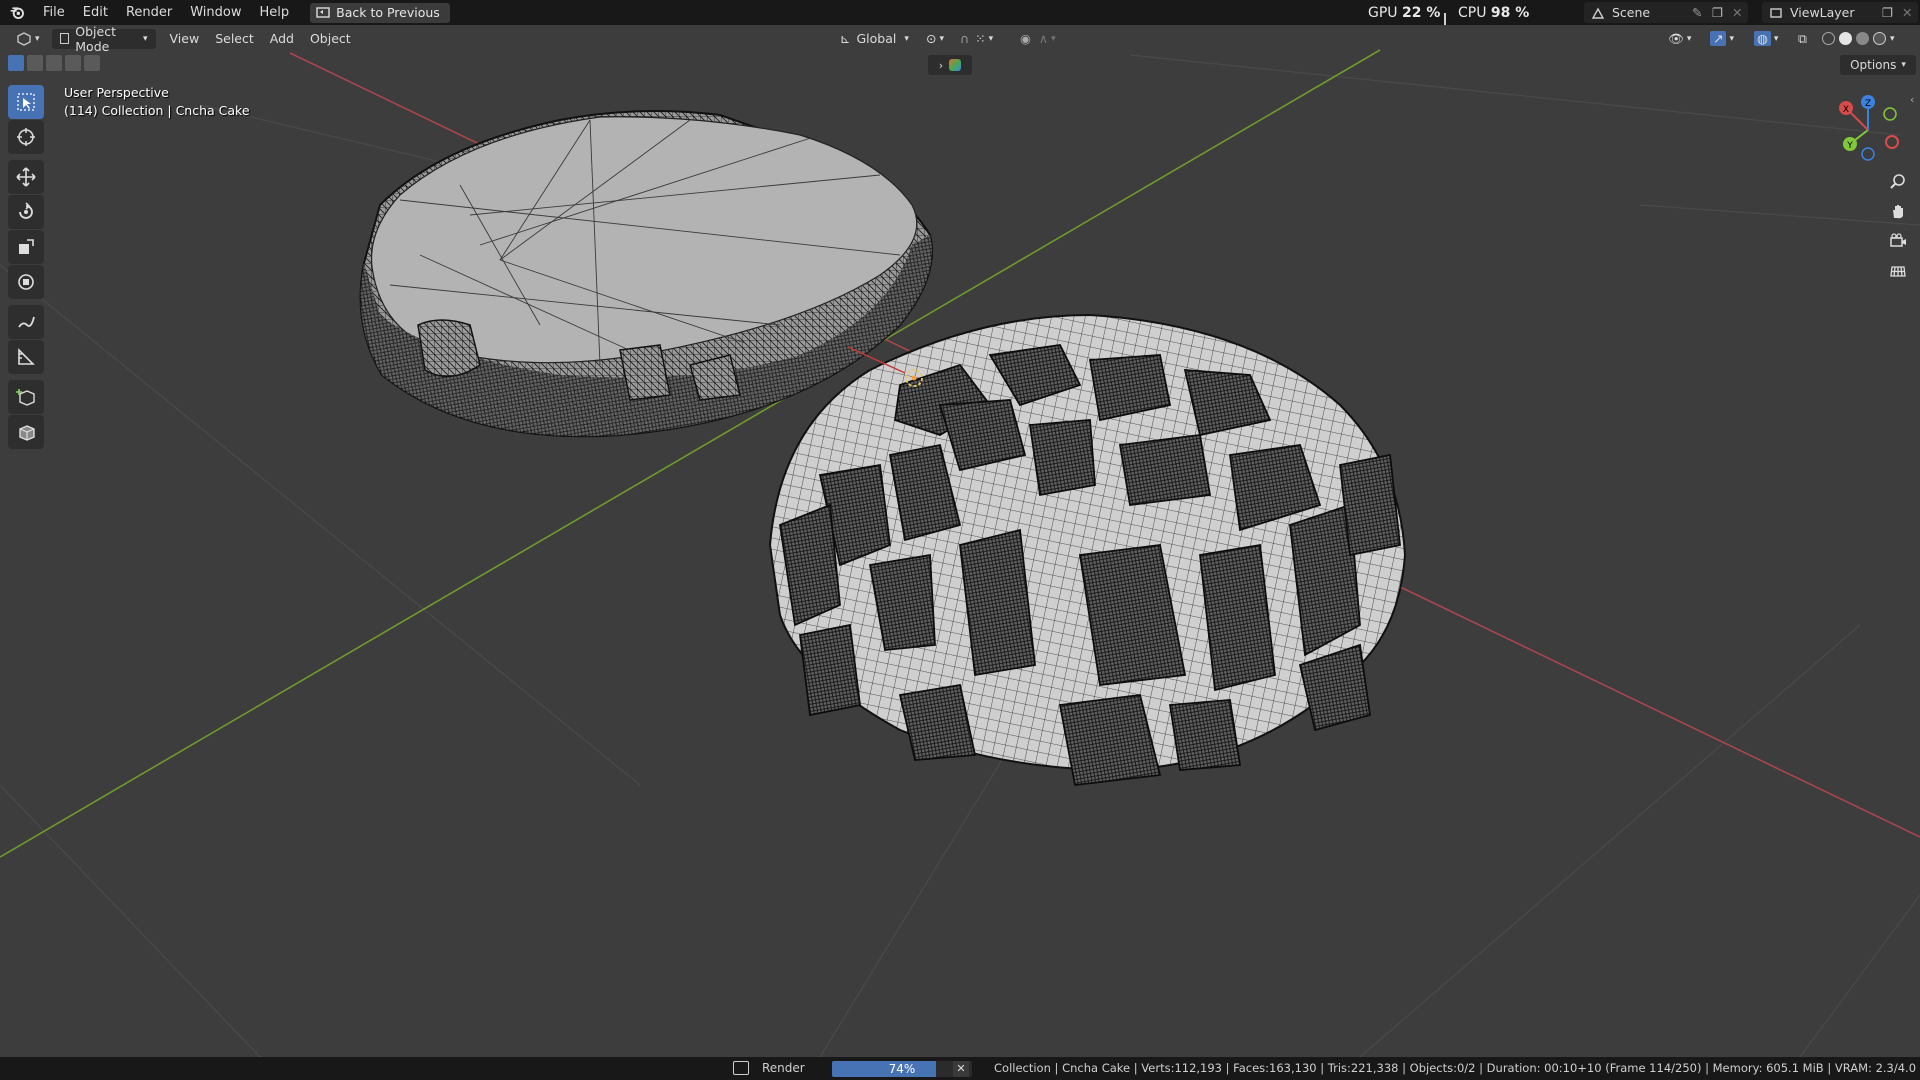  Describe the element at coordinates (1025, 38) in the screenshot. I see `proportional-icon: ◉` at that location.